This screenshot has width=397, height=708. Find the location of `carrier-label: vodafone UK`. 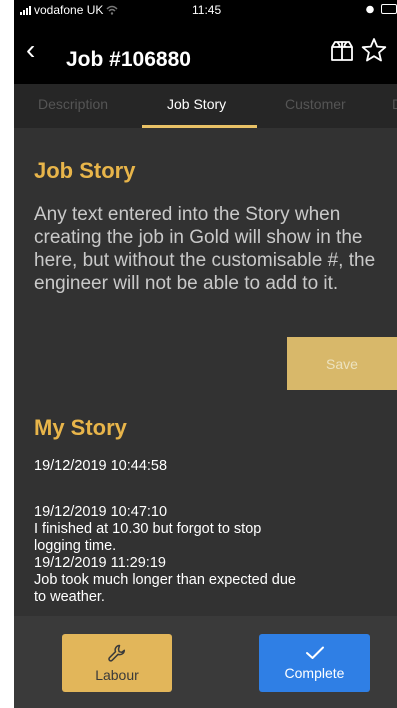

carrier-label: vodafone UK is located at coordinates (69, 10).